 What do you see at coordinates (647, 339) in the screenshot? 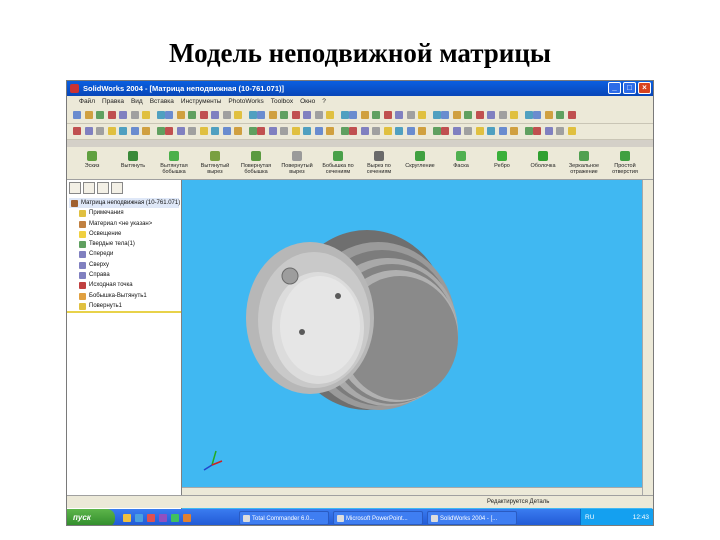
I see `vertical-scrollbar` at bounding box center [647, 339].